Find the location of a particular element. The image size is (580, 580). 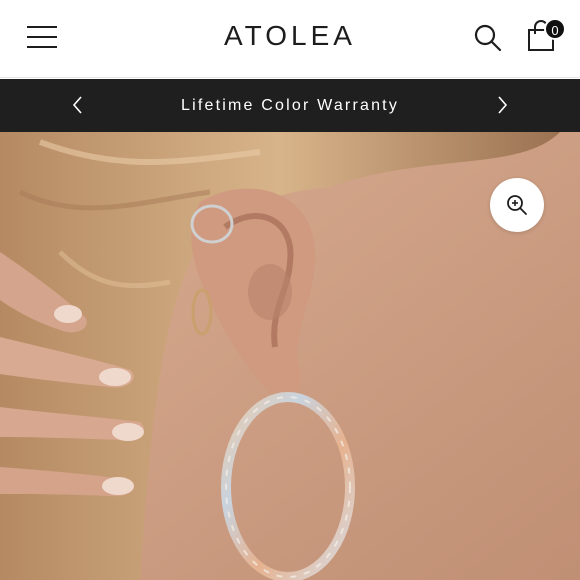

cart-button: 0 is located at coordinates (545, 38).